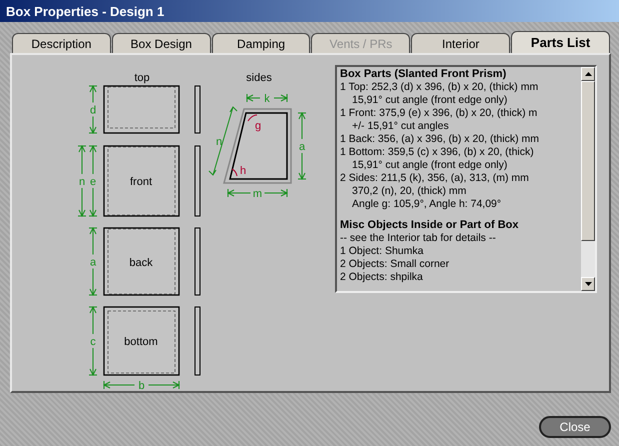  What do you see at coordinates (560, 42) in the screenshot?
I see `tab: Parts List` at bounding box center [560, 42].